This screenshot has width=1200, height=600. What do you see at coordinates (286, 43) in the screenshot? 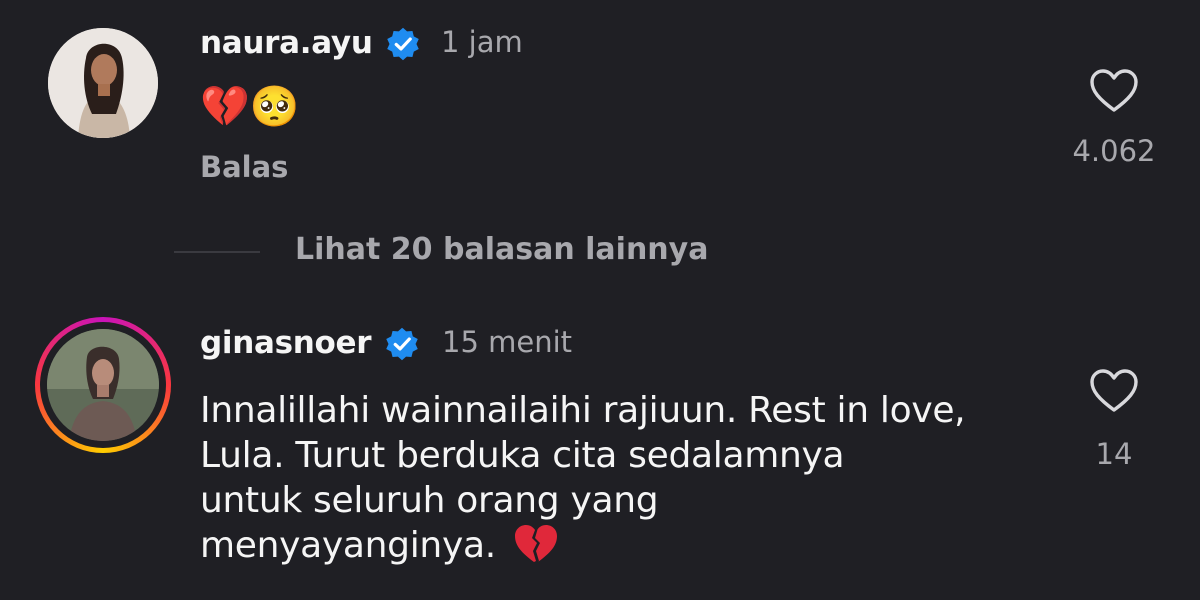
I see `username: naura.ayu` at bounding box center [286, 43].